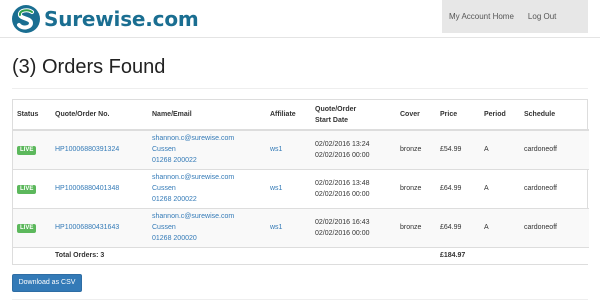 The image size is (600, 304). Describe the element at coordinates (353, 149) in the screenshot. I see `dates-cell: 02/02/2016 13:24 02/02/2016 00:00` at that location.